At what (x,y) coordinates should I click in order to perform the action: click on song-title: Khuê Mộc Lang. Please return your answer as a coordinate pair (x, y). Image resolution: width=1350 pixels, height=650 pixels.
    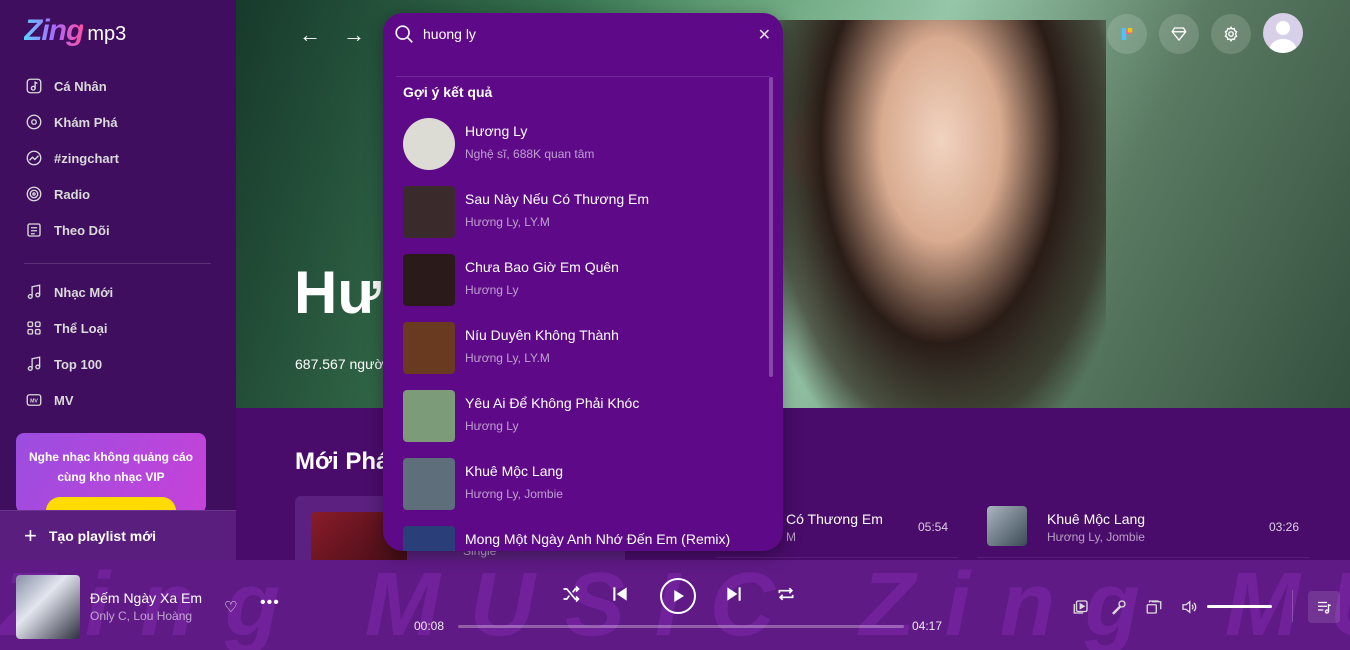
    Looking at the image, I should click on (1096, 519).